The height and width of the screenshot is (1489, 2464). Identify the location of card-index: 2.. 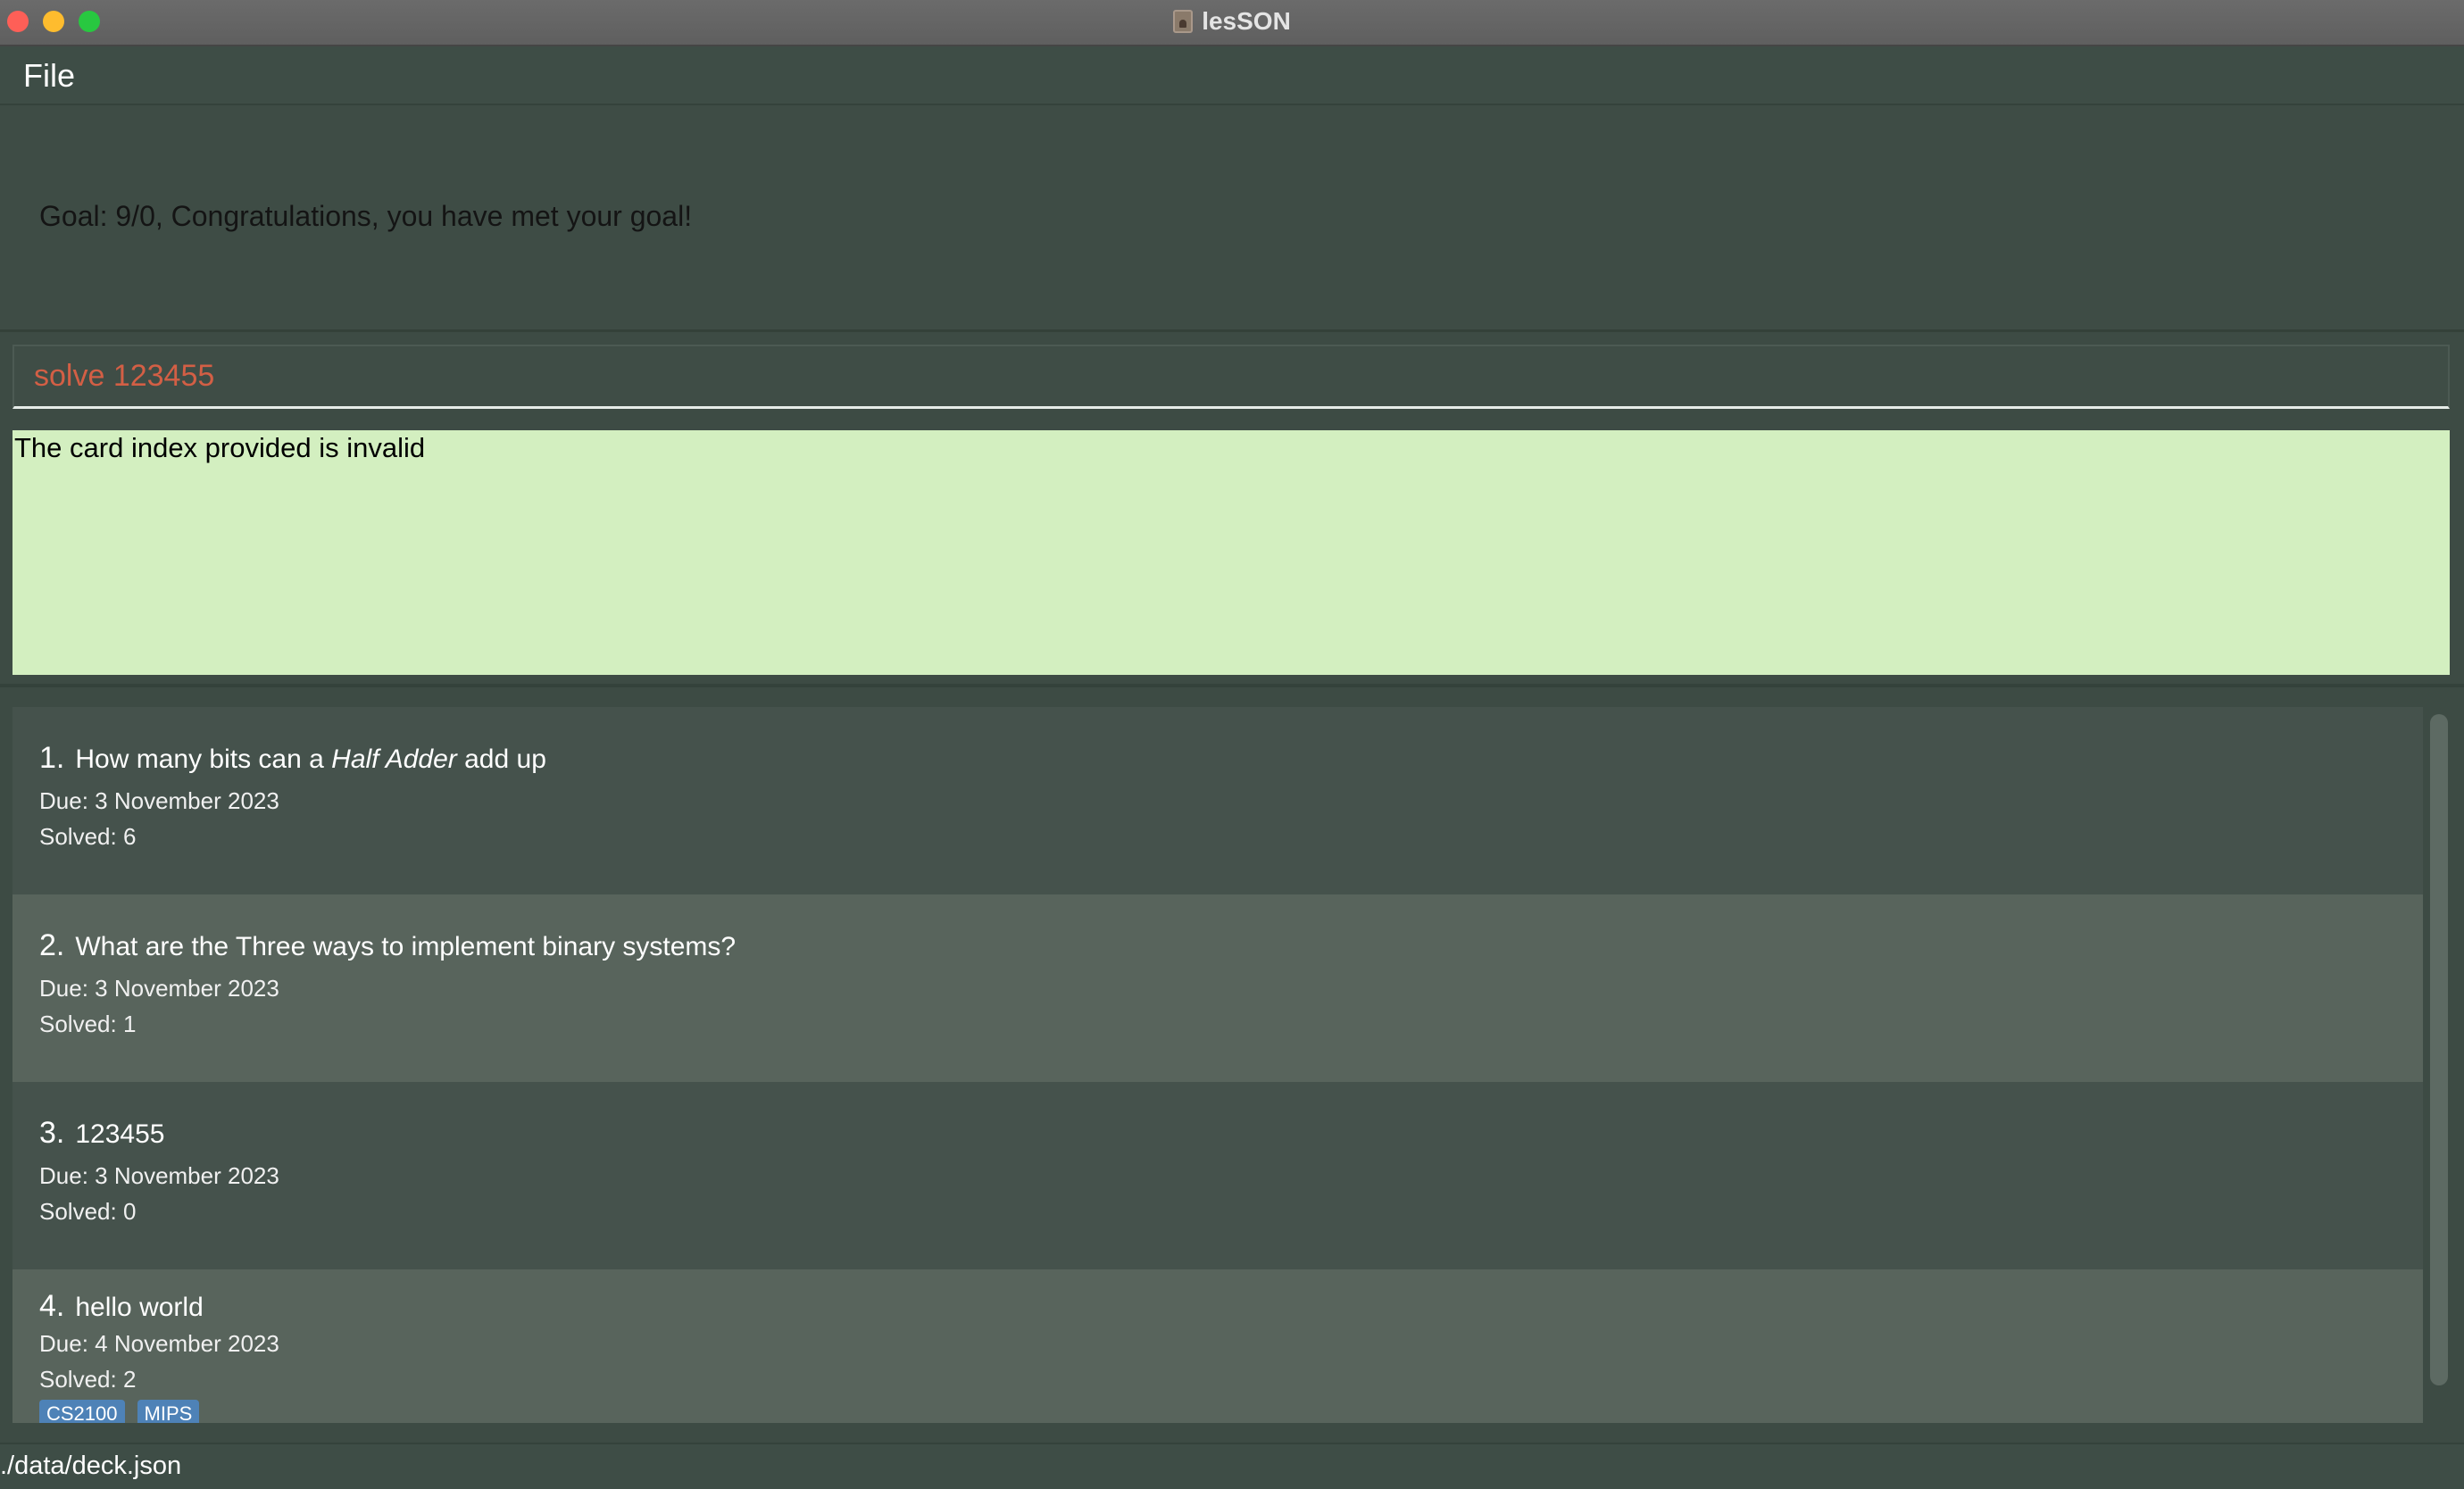
(52, 945).